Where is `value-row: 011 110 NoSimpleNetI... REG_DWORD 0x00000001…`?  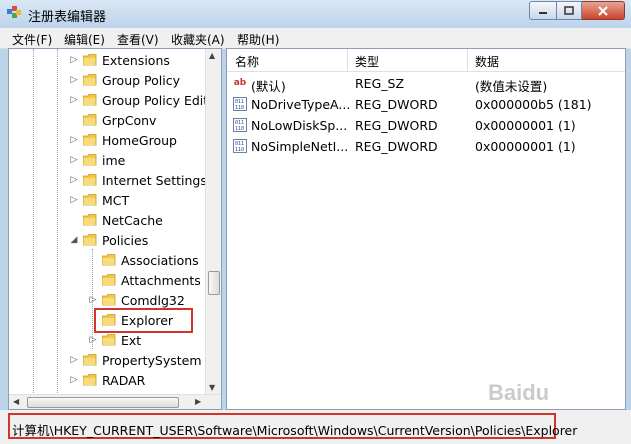
value-row: 011 110 NoSimpleNetI... REG_DWORD 0x00000001… is located at coordinates (426, 146).